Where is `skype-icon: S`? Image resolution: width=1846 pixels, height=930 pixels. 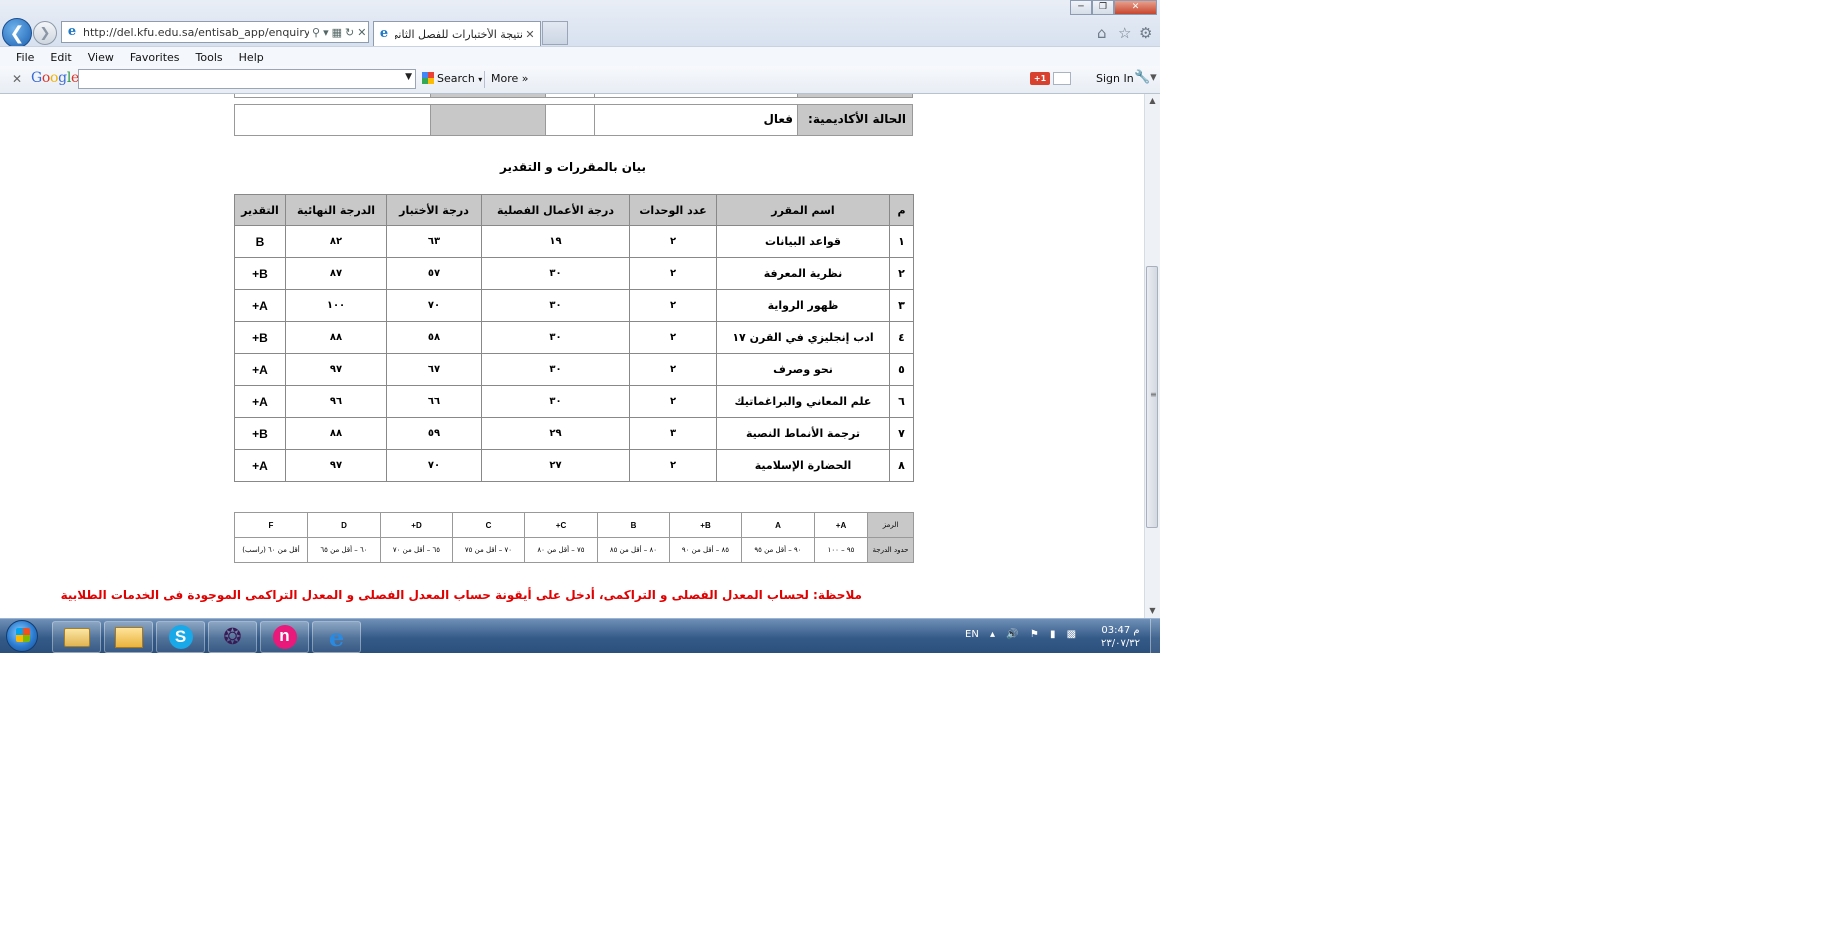 skype-icon: S is located at coordinates (180, 637).